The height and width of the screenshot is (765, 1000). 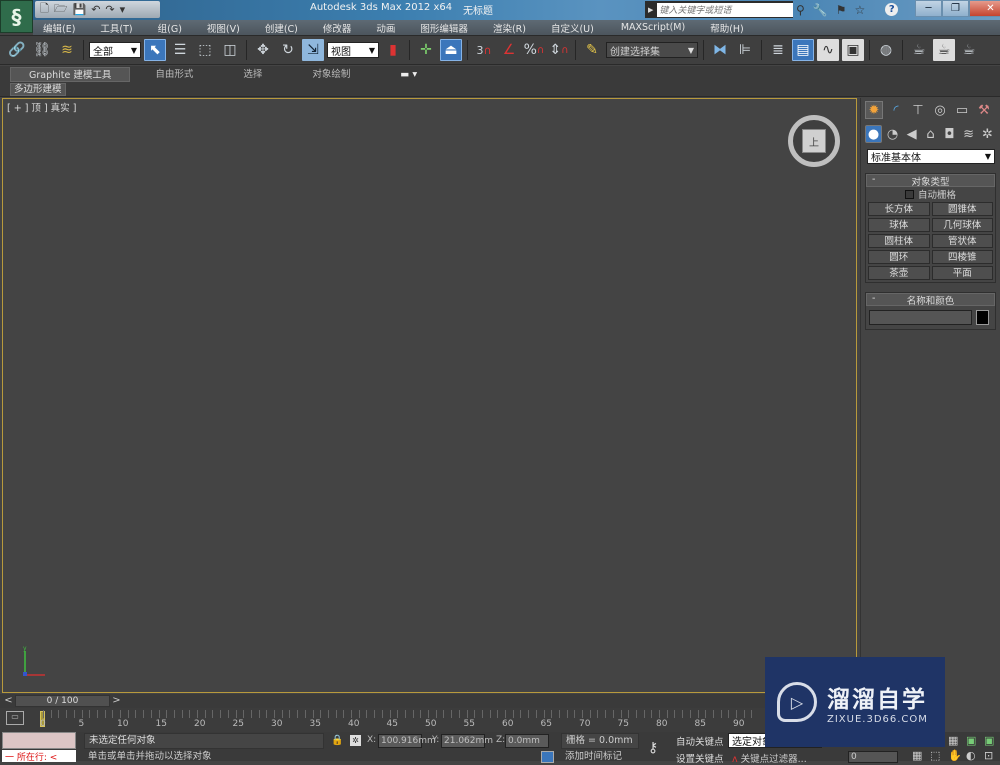 I want to click on save-icon: 💾, so click(x=80, y=9).